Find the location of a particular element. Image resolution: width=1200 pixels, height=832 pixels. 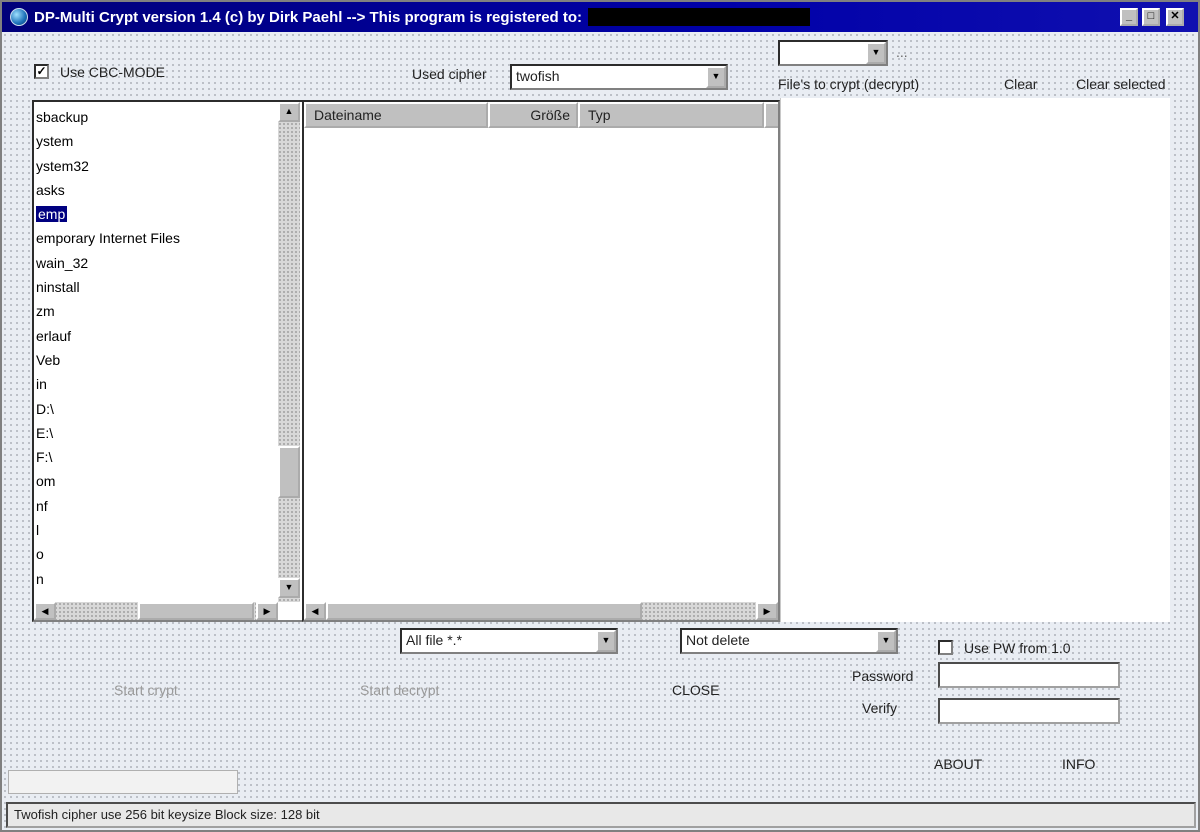

delete-mode-select: Not delete ▼ is located at coordinates (789, 641).